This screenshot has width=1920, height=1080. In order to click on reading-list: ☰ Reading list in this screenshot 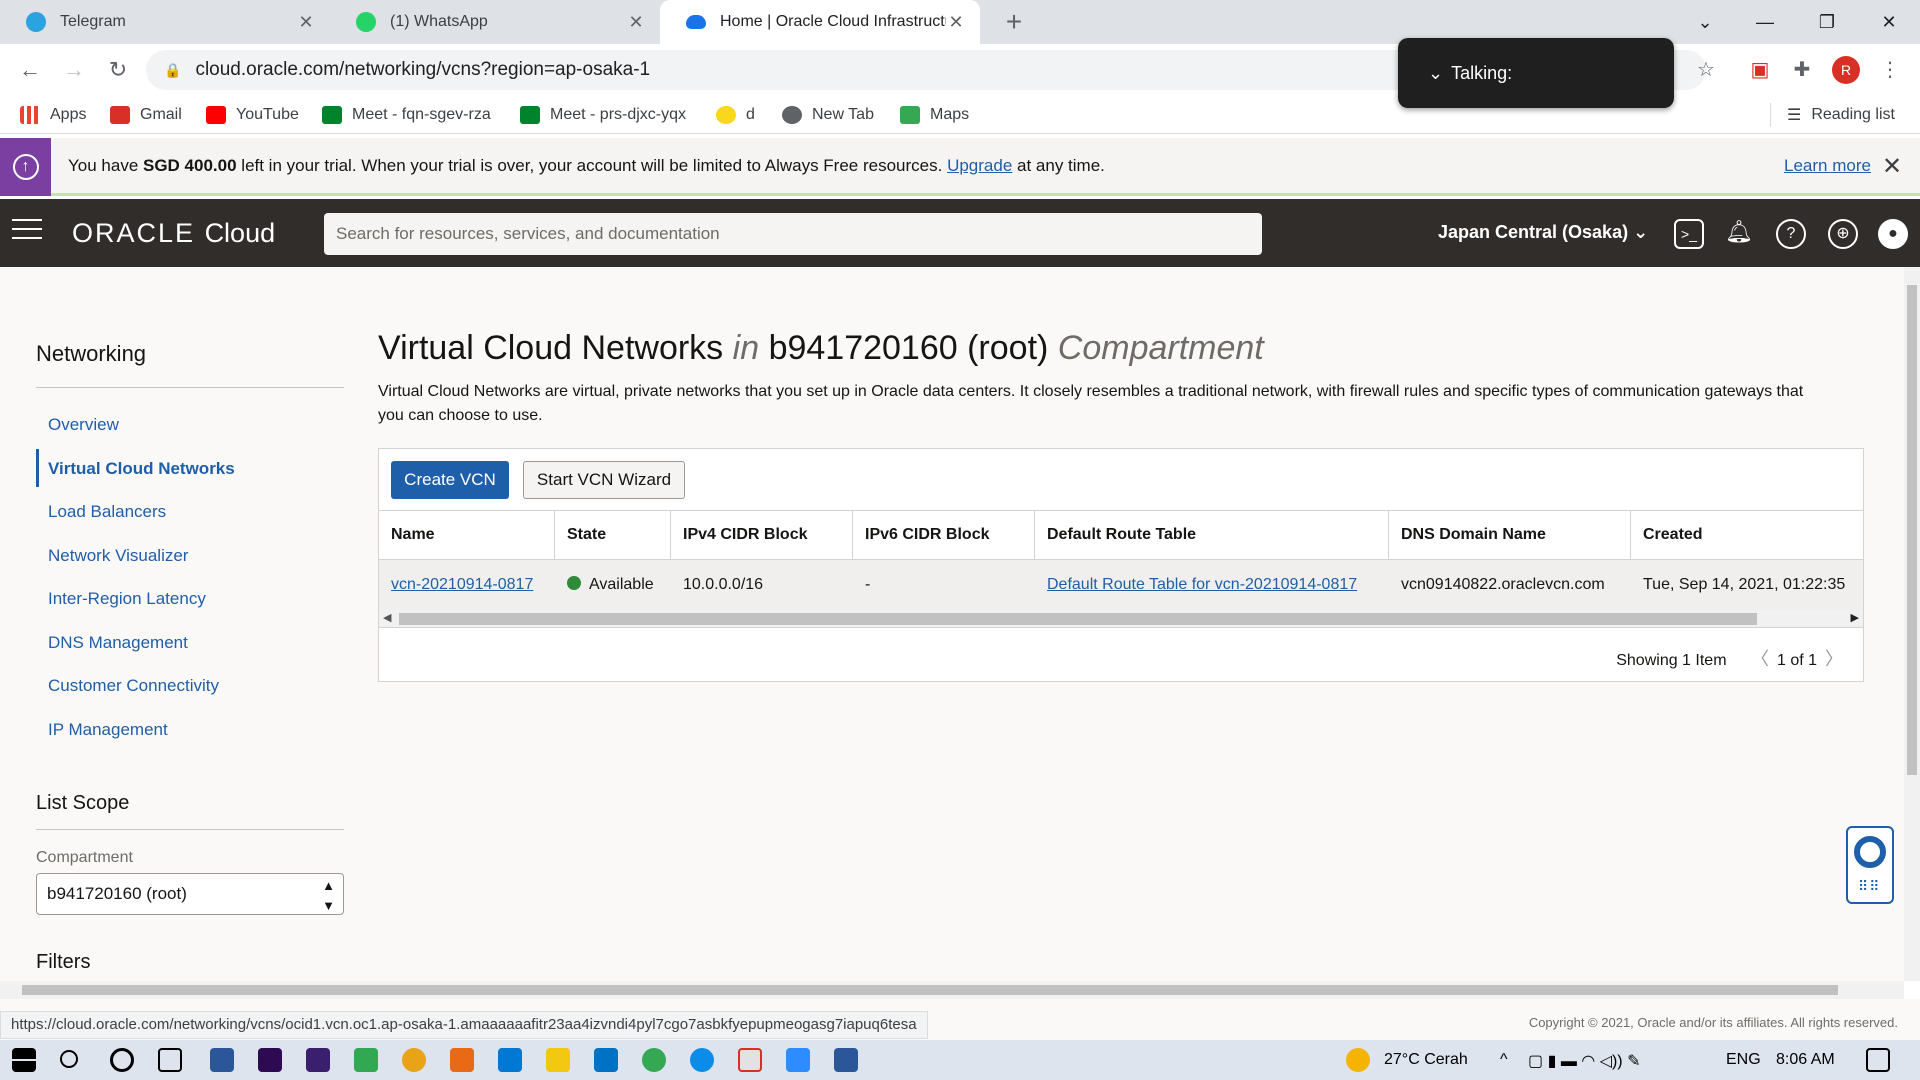, I will do `click(1832, 115)`.